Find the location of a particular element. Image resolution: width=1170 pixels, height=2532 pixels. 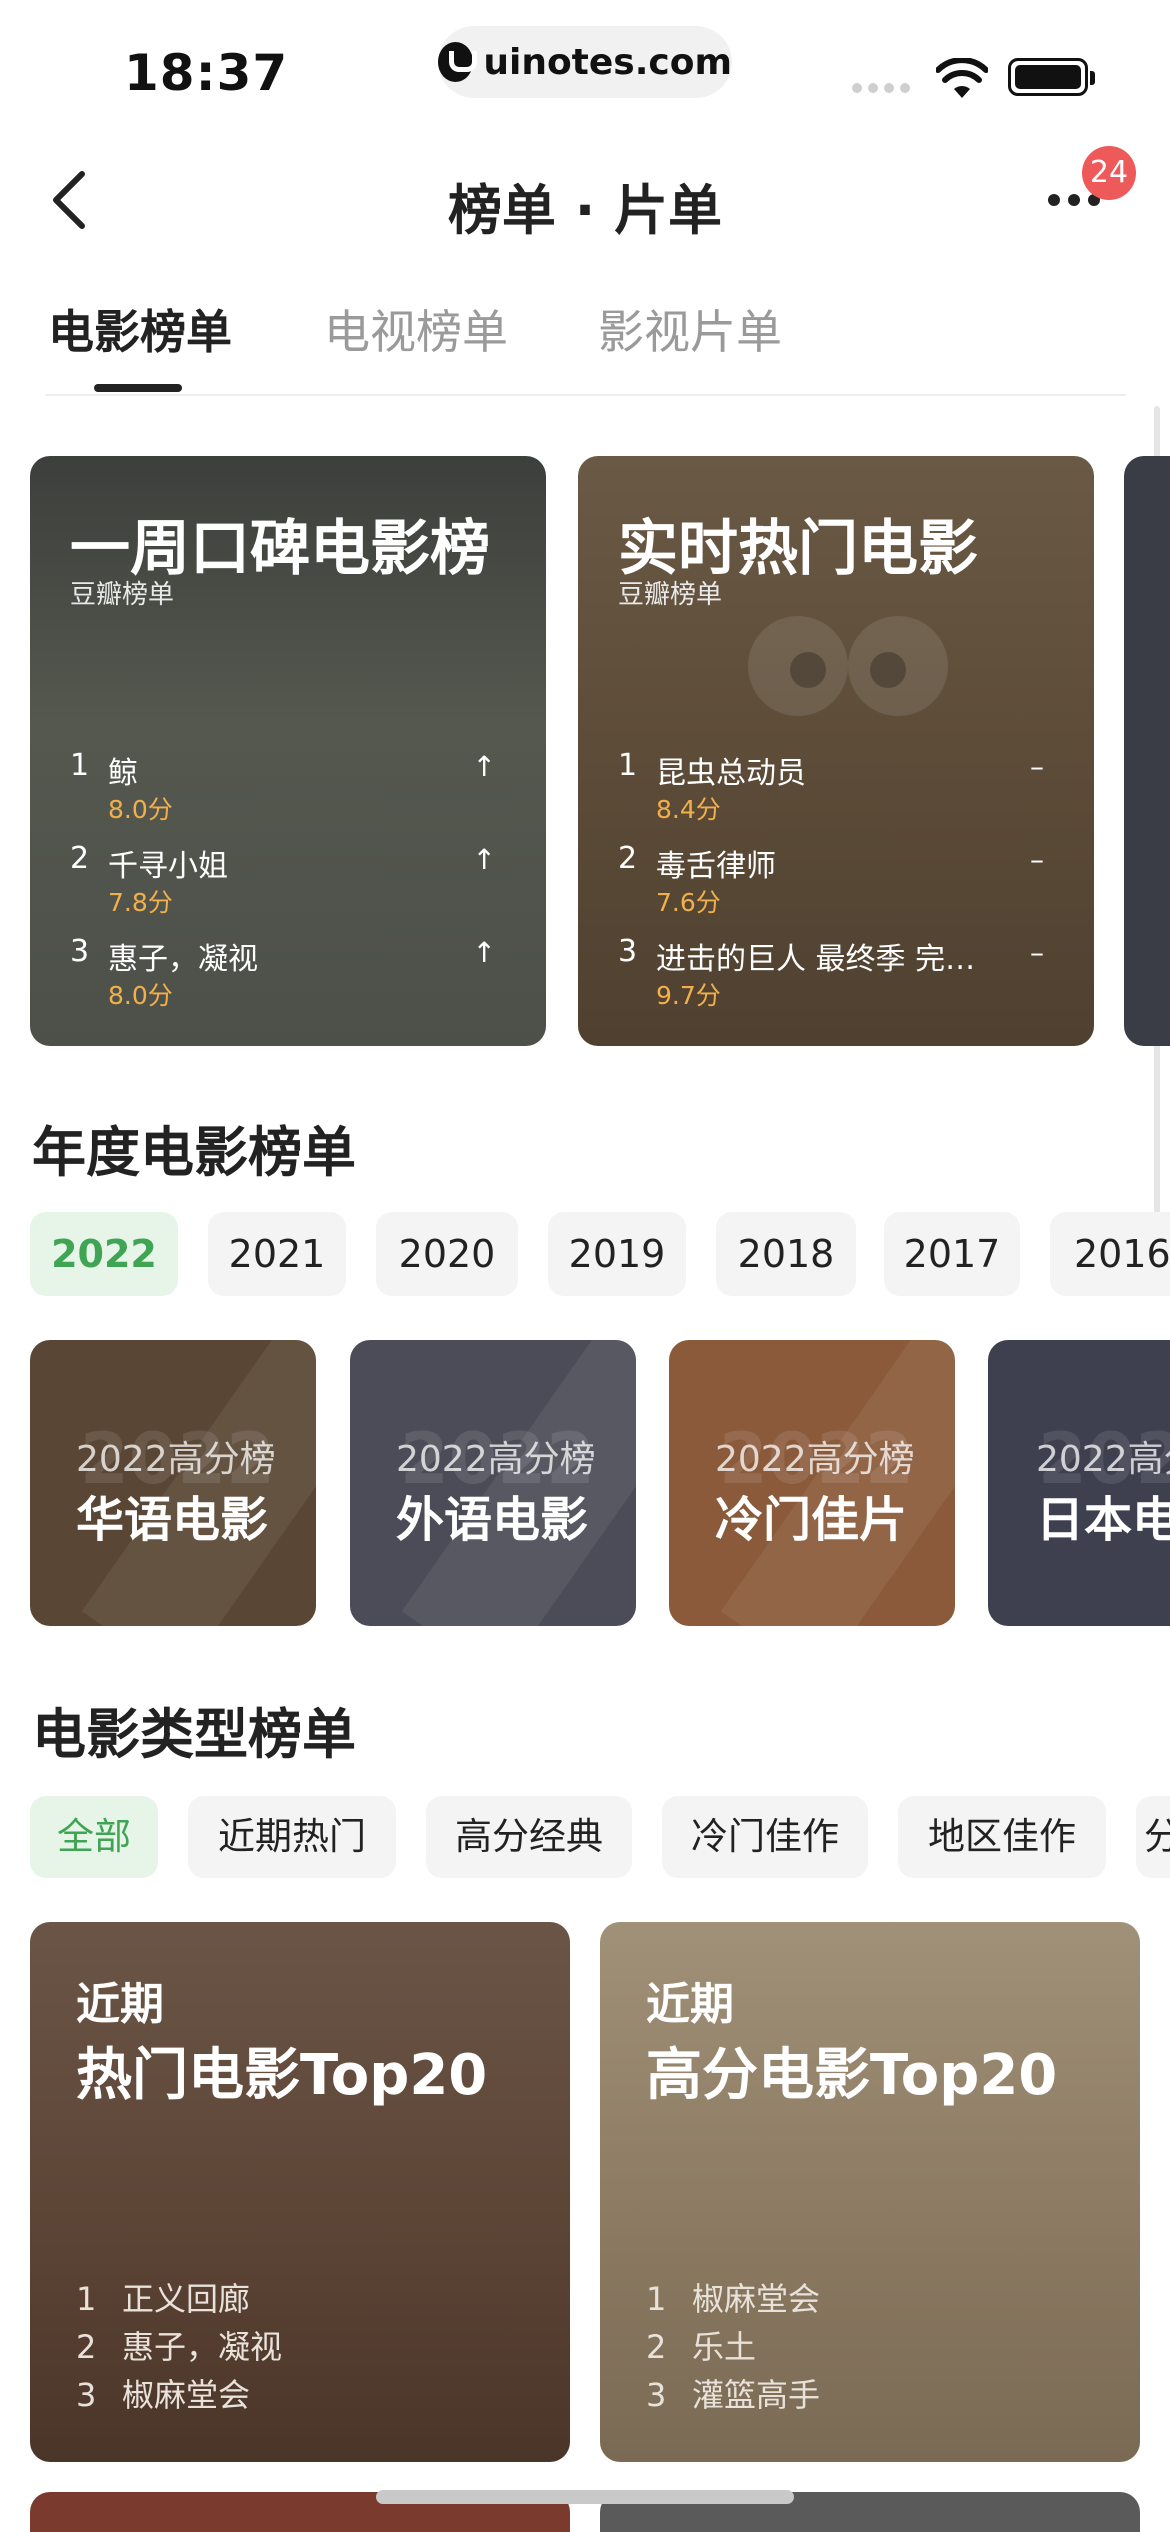

movie-score: 7.6分 is located at coordinates (688, 902).